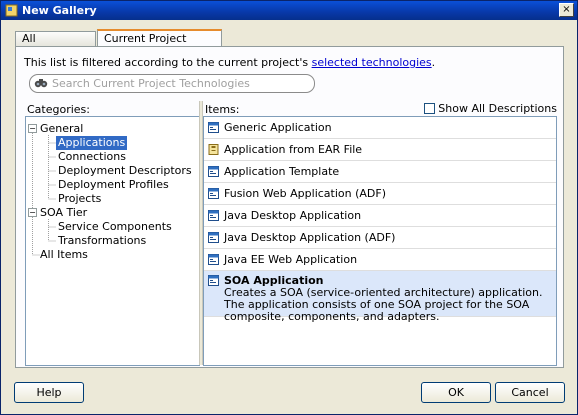 Image resolution: width=578 pixels, height=415 pixels. I want to click on help-button: Help, so click(49, 392).